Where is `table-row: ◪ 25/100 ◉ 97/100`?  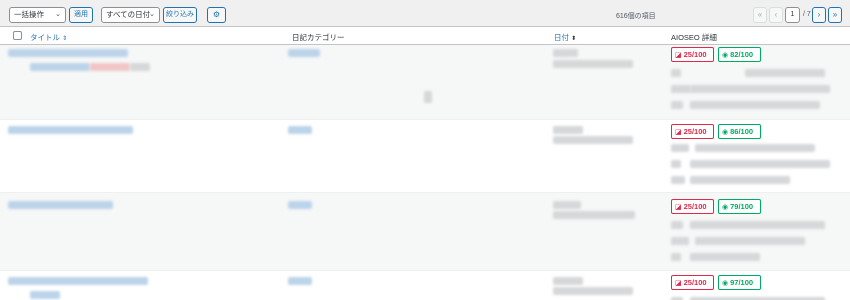 table-row: ◪ 25/100 ◉ 97/100 is located at coordinates (425, 285).